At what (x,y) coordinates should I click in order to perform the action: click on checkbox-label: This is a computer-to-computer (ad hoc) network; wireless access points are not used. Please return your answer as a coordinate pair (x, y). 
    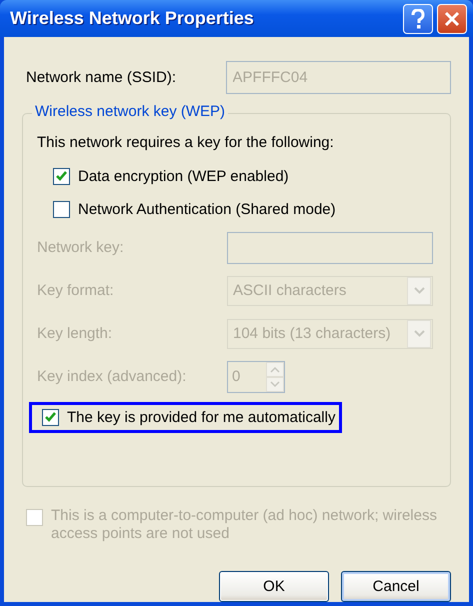
    Looking at the image, I should click on (244, 525).